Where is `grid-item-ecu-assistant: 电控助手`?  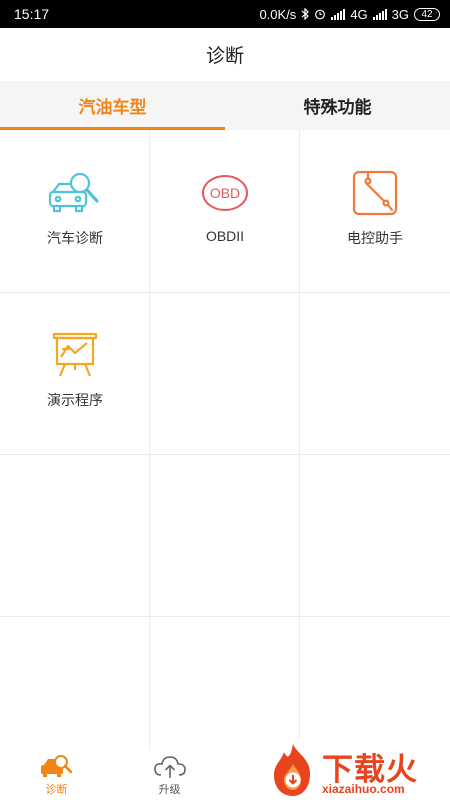 grid-item-ecu-assistant: 电控助手 is located at coordinates (375, 211).